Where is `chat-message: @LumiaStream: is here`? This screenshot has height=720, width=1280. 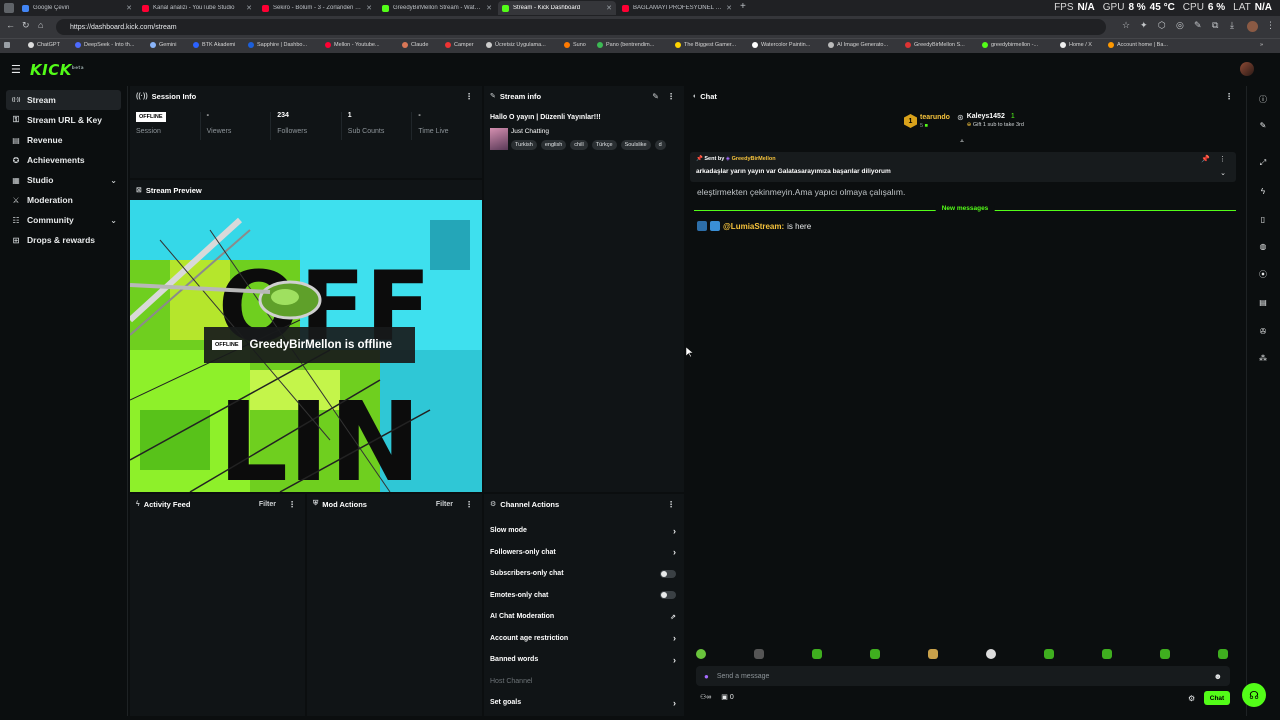 chat-message: @LumiaStream: is here is located at coordinates (754, 226).